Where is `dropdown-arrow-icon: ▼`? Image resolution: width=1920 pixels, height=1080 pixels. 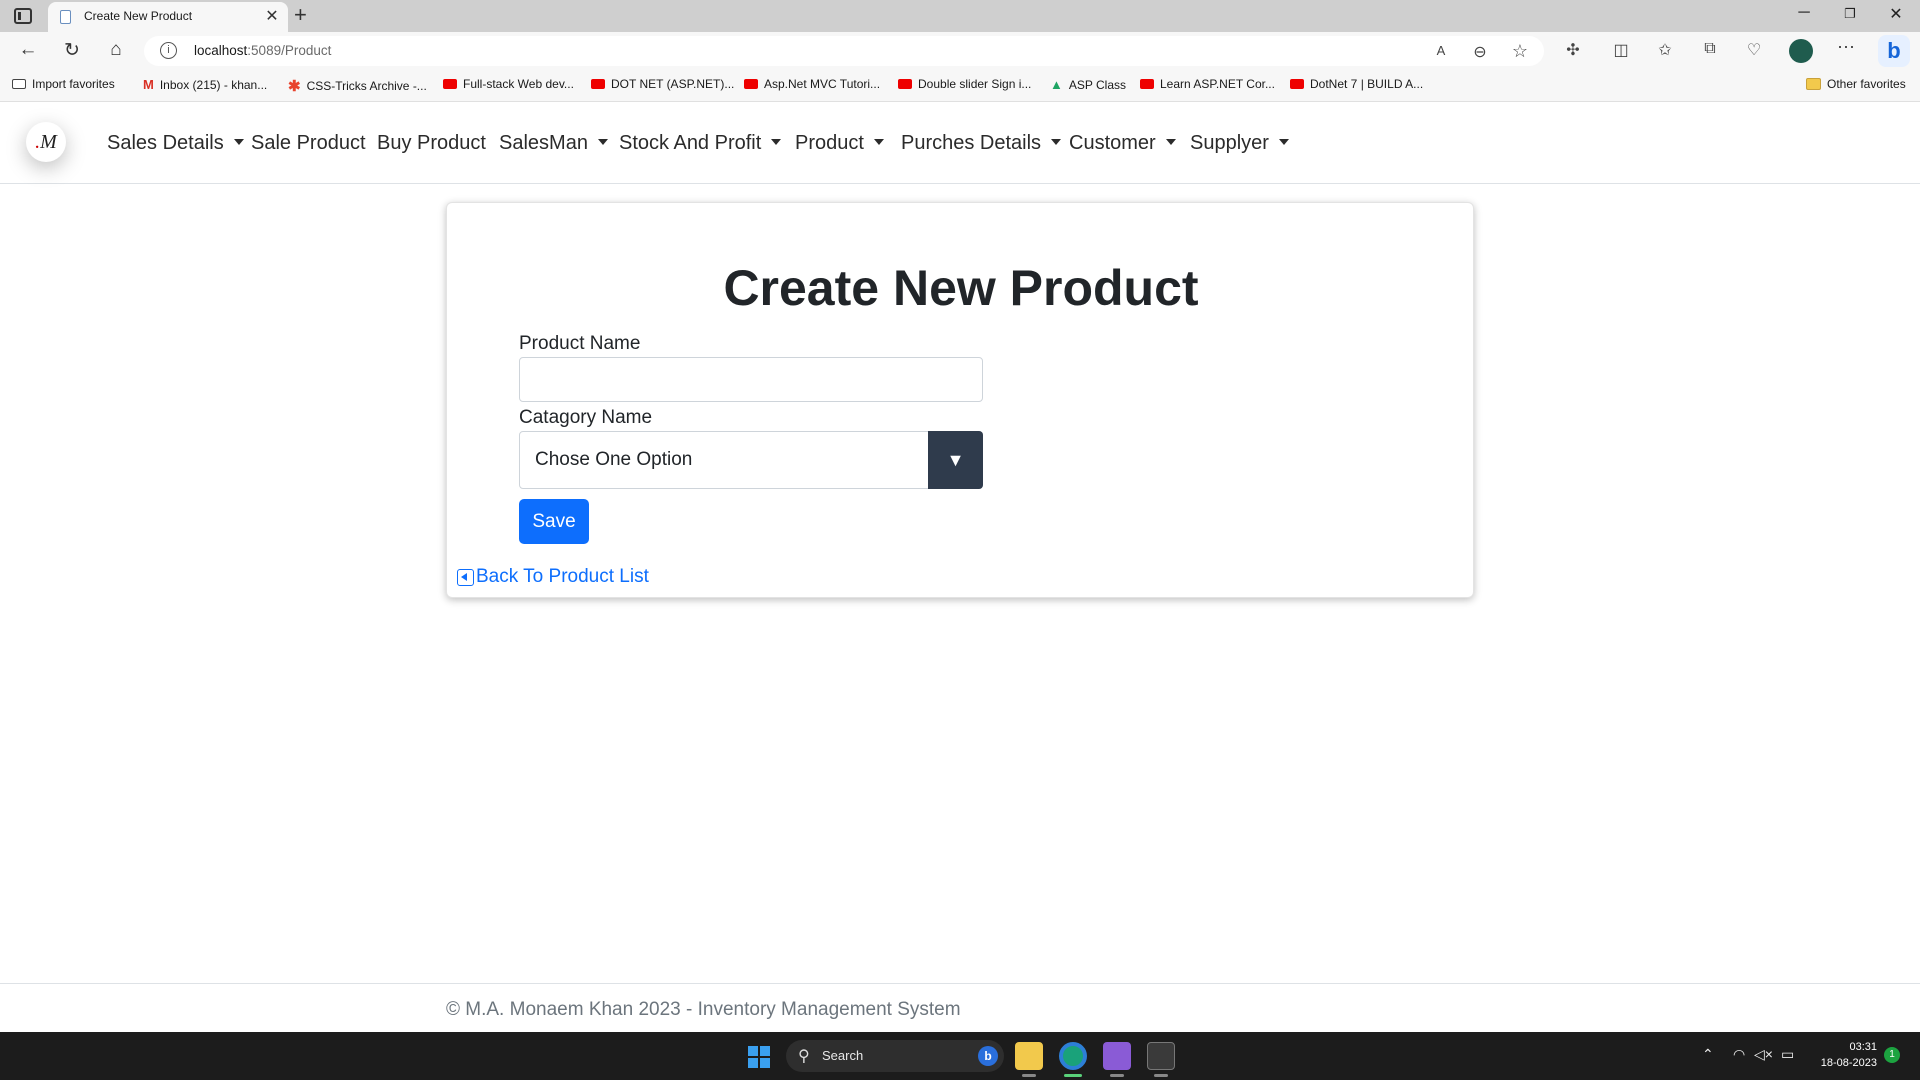
dropdown-arrow-icon: ▼ is located at coordinates (955, 460).